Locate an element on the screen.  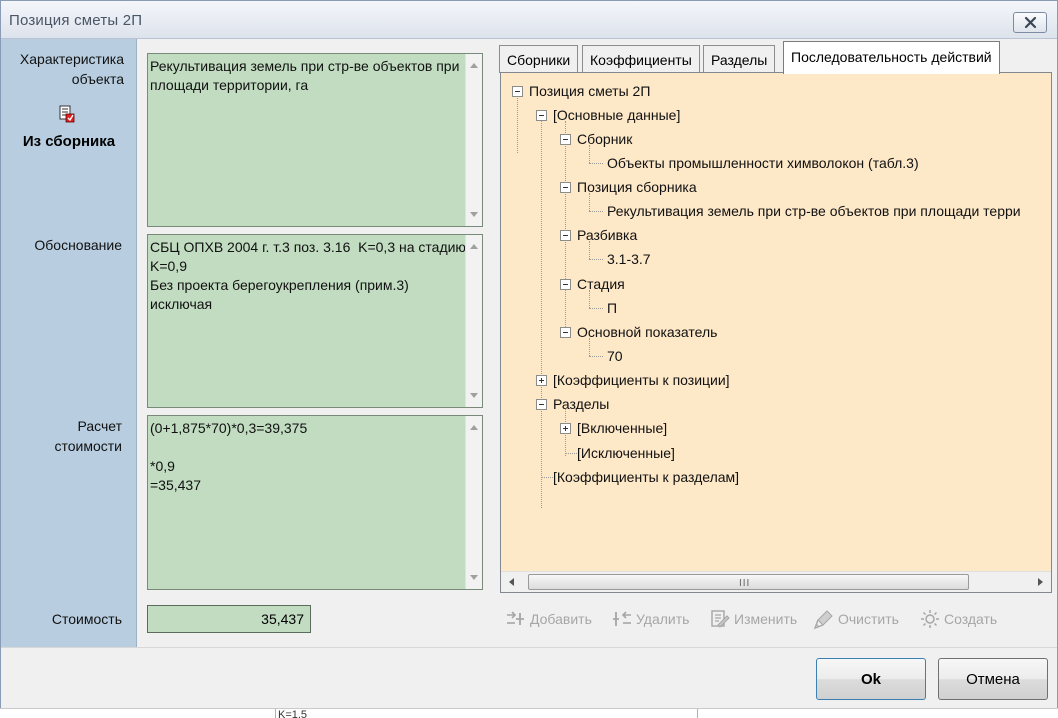
create-label: Создать is located at coordinates (971, 619).